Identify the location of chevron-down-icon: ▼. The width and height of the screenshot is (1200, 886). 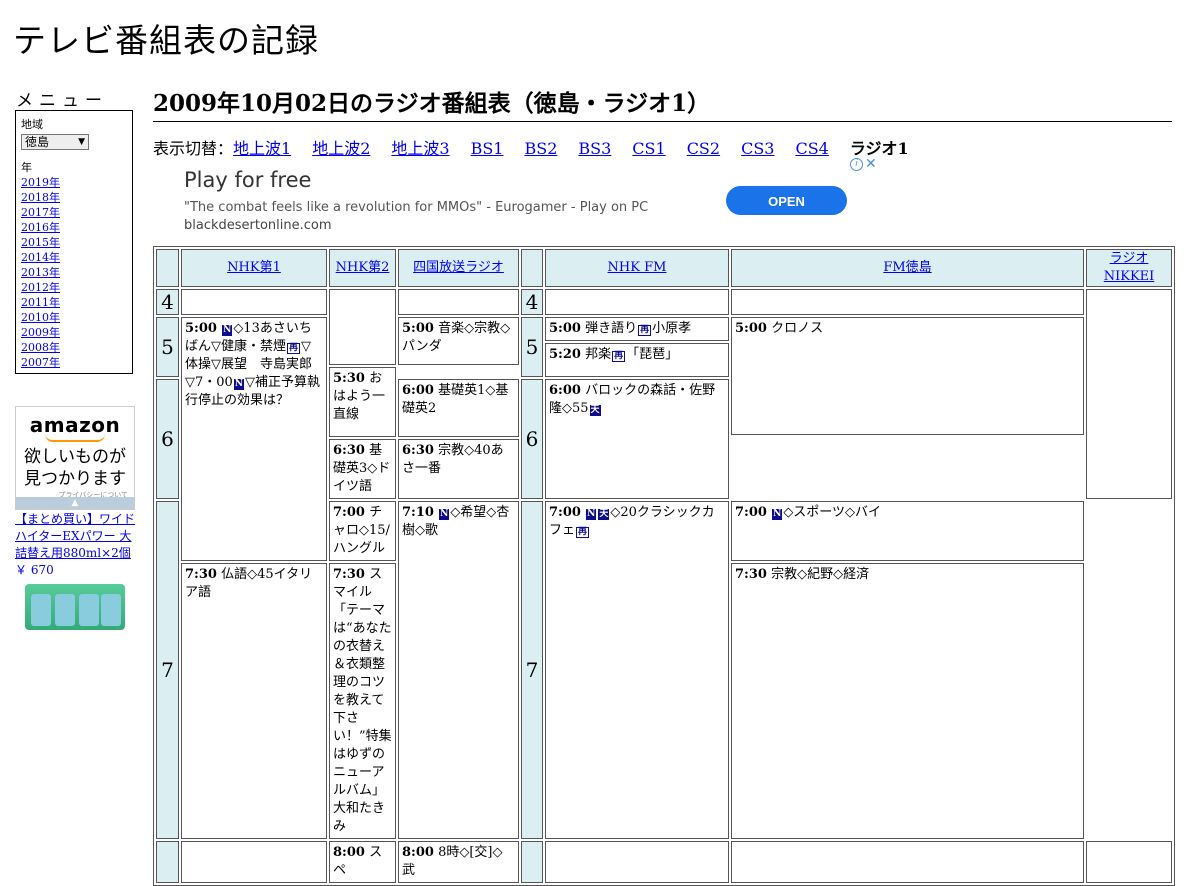
(81, 141).